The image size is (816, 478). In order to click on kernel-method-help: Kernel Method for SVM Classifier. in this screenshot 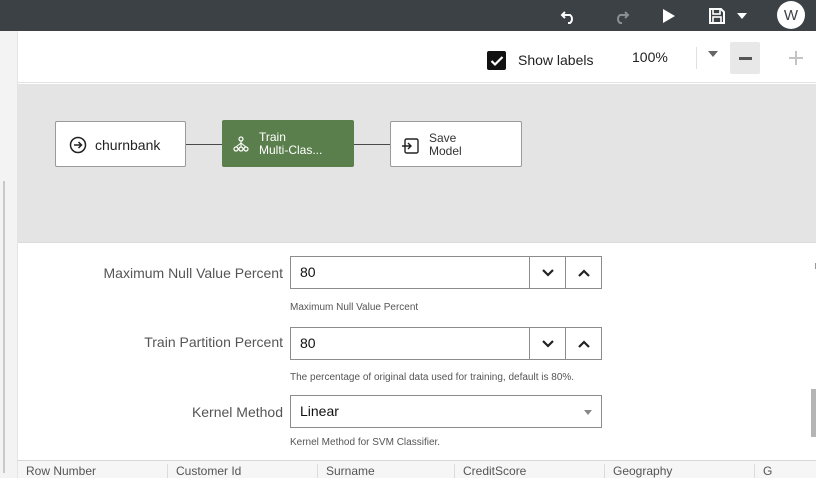, I will do `click(365, 442)`.